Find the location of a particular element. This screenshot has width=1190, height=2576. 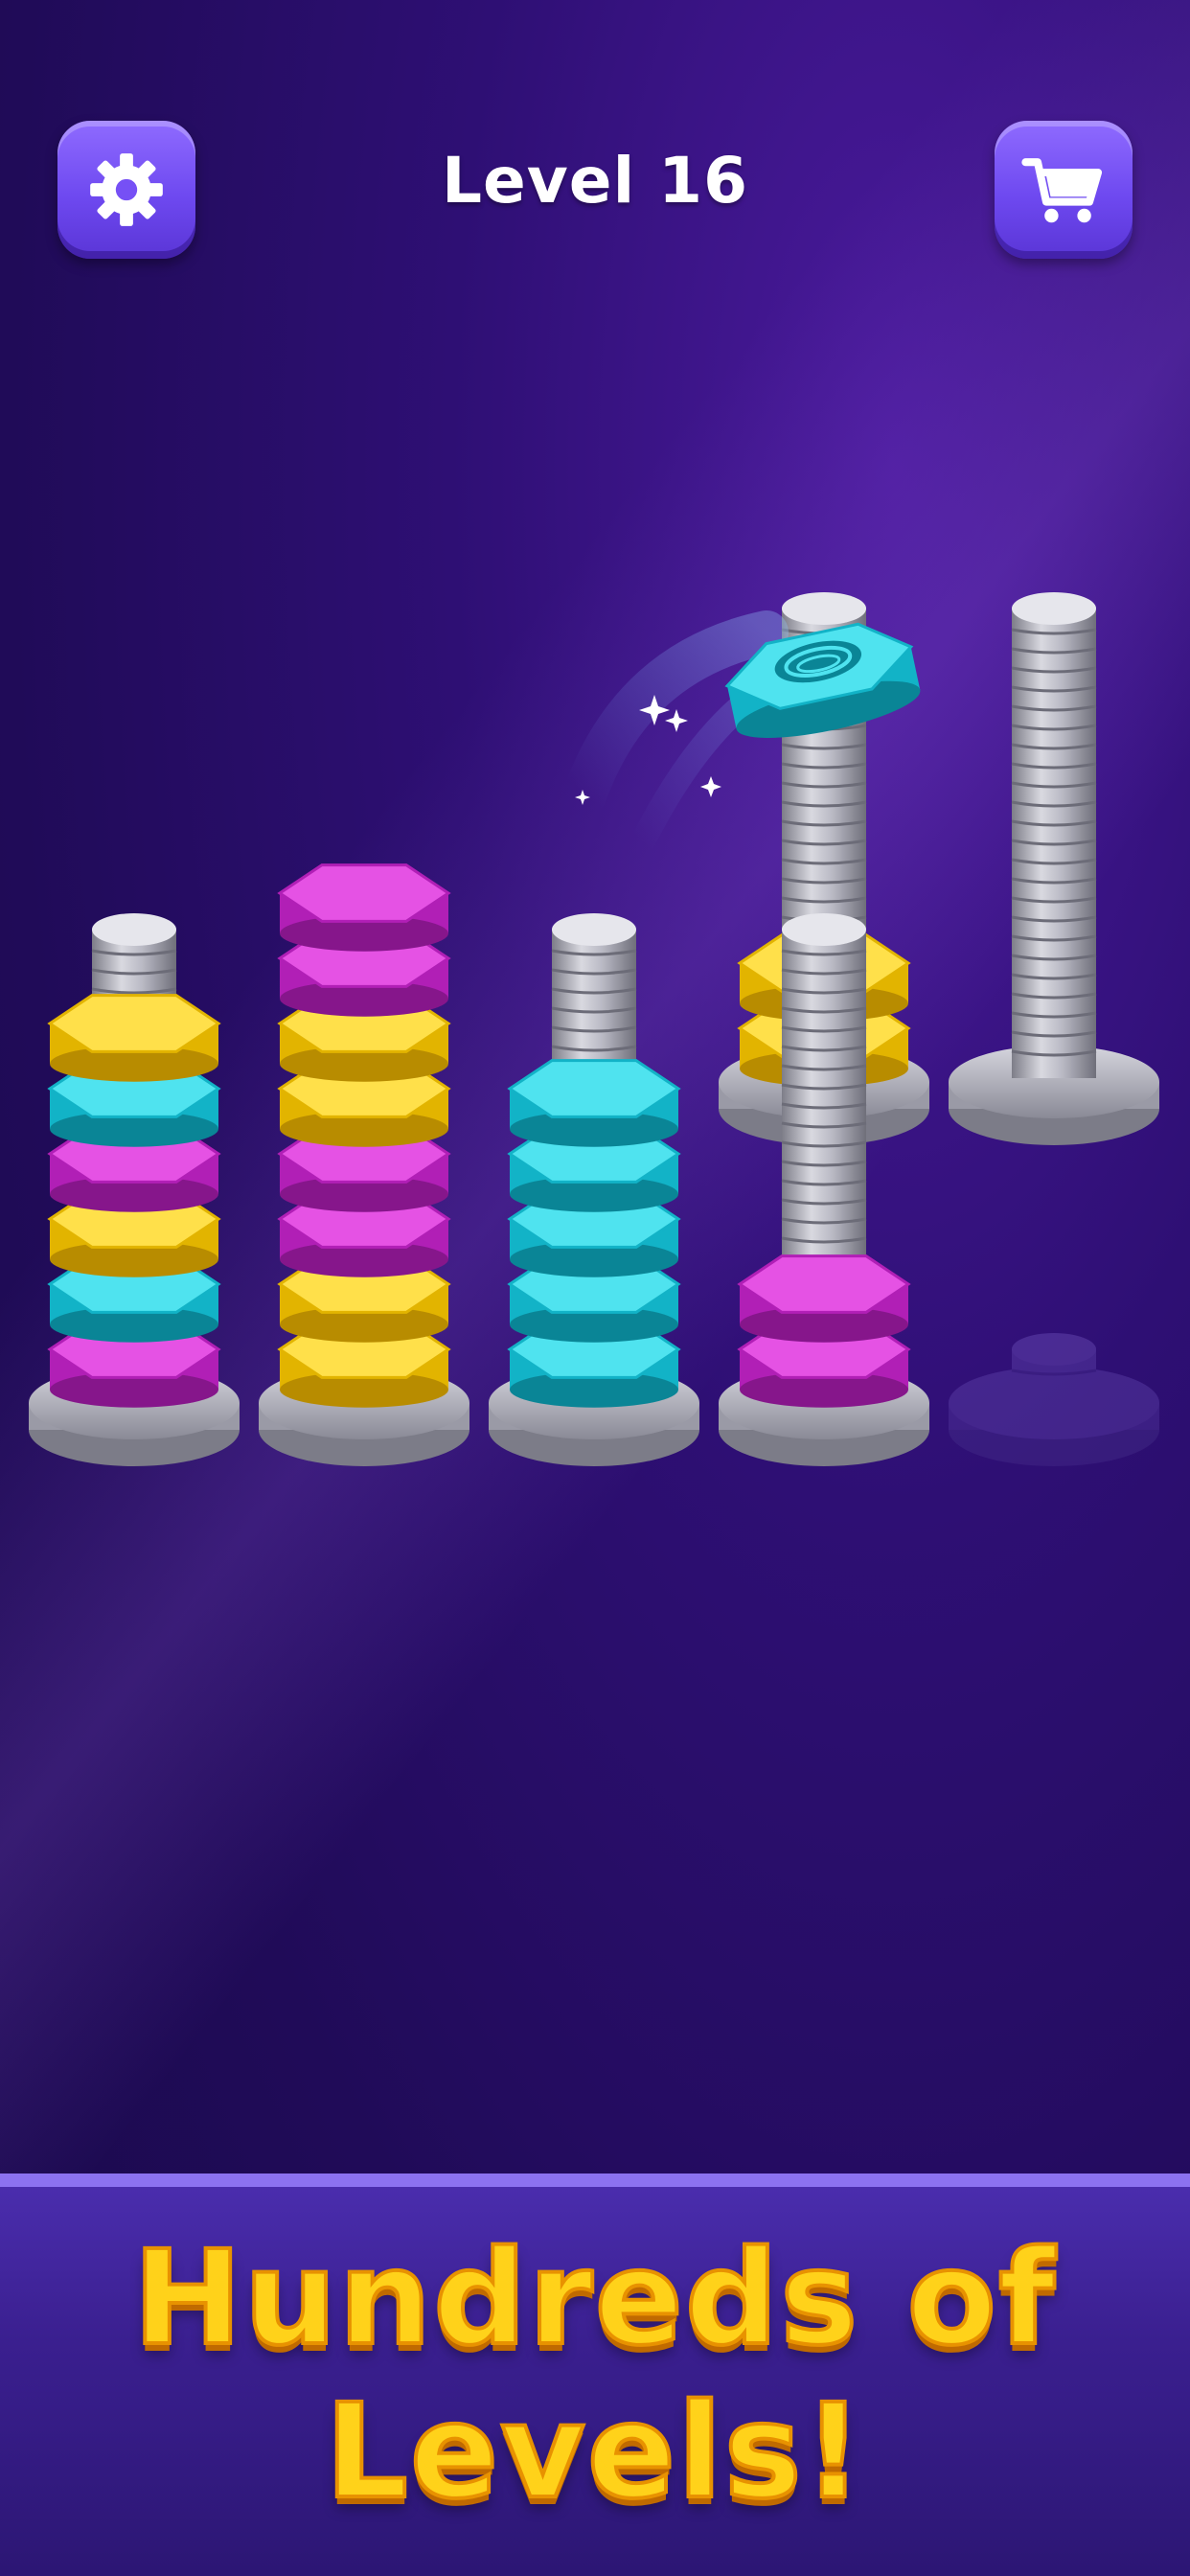

cart-icon is located at coordinates (1062, 190).